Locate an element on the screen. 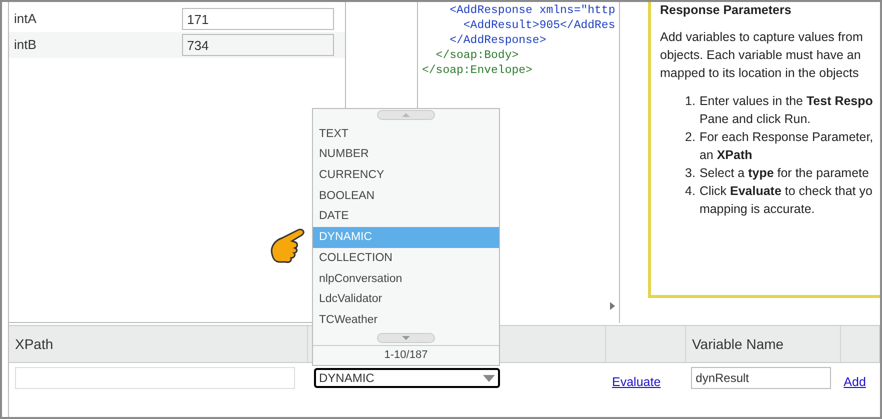  dropdown-option: BOOLEAN is located at coordinates (406, 196).